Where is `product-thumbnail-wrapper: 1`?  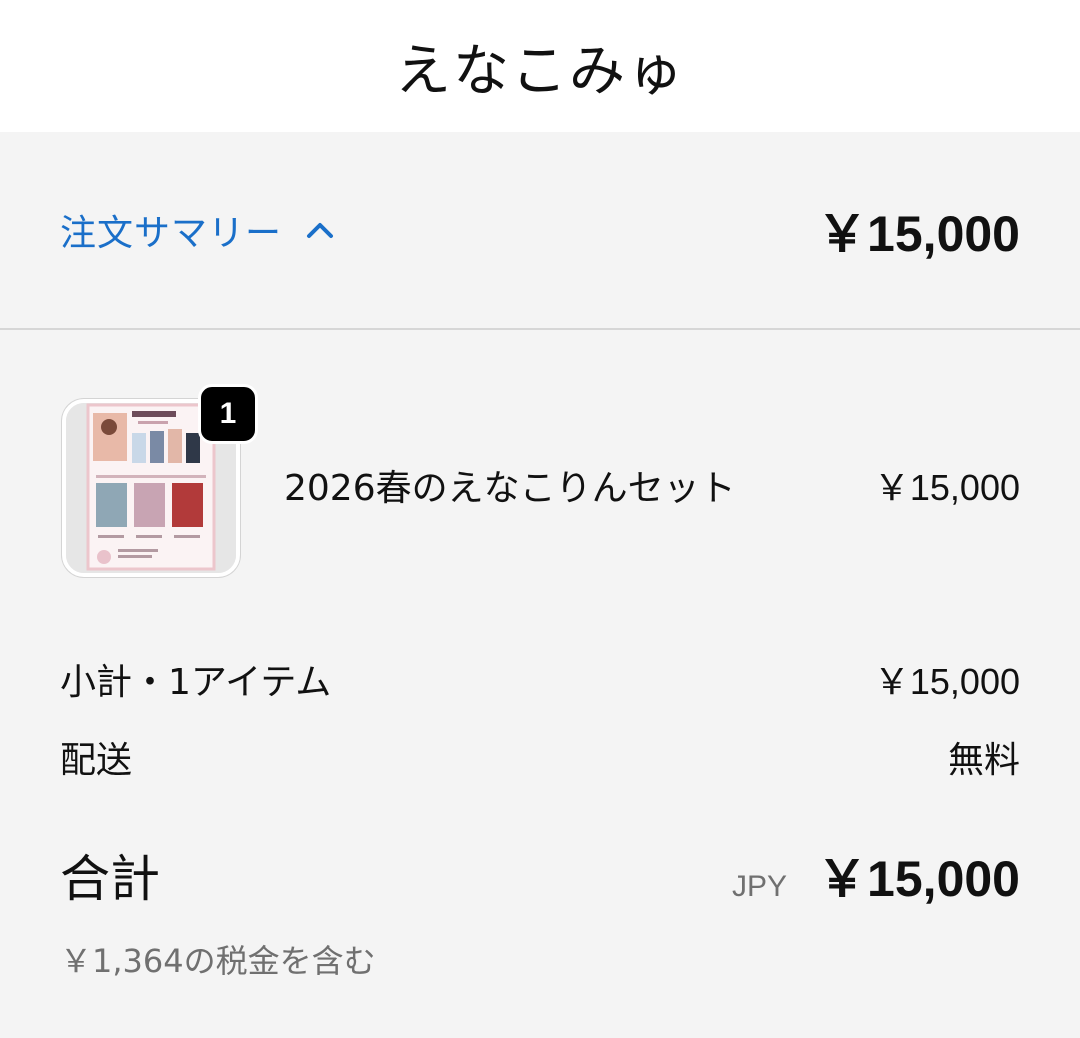 product-thumbnail-wrapper: 1 is located at coordinates (159, 480).